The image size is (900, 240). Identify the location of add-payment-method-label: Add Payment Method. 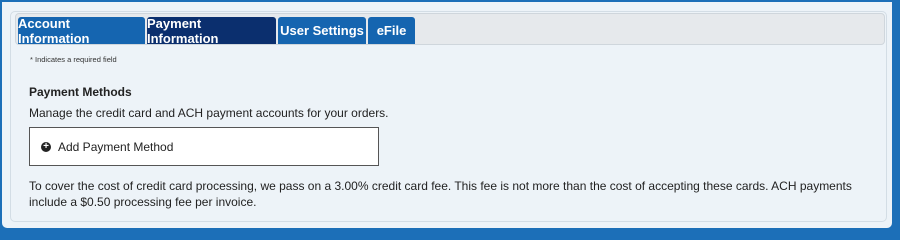
(116, 146).